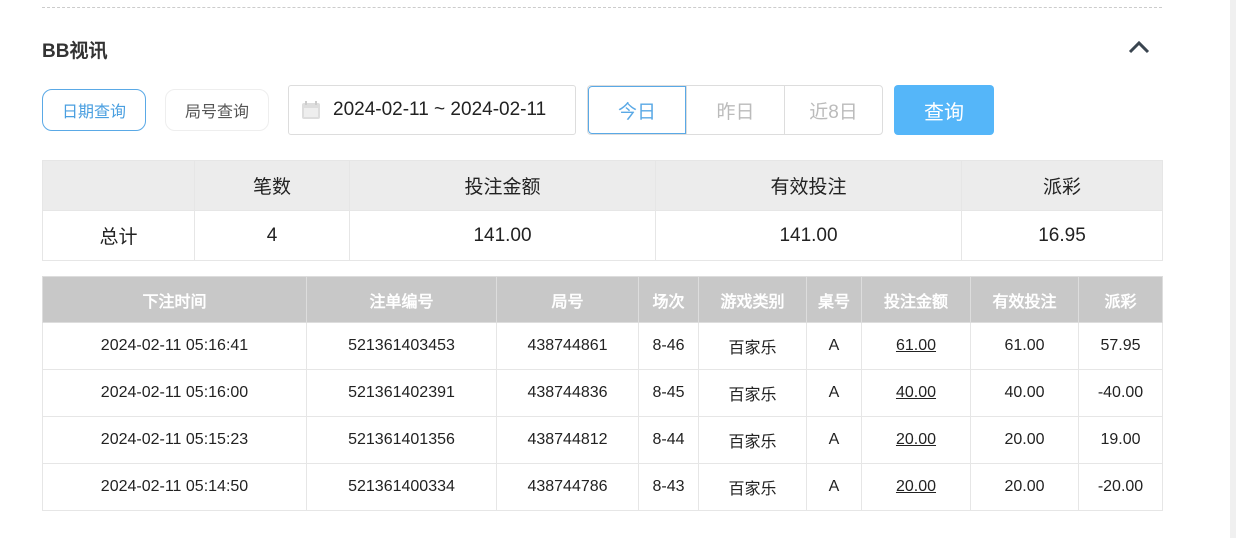 This screenshot has width=1236, height=538. I want to click on column-header: 注单编号, so click(401, 299).